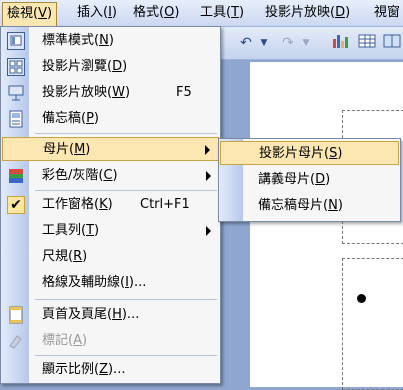  I want to click on checkmark-icon: ✔, so click(16, 205).